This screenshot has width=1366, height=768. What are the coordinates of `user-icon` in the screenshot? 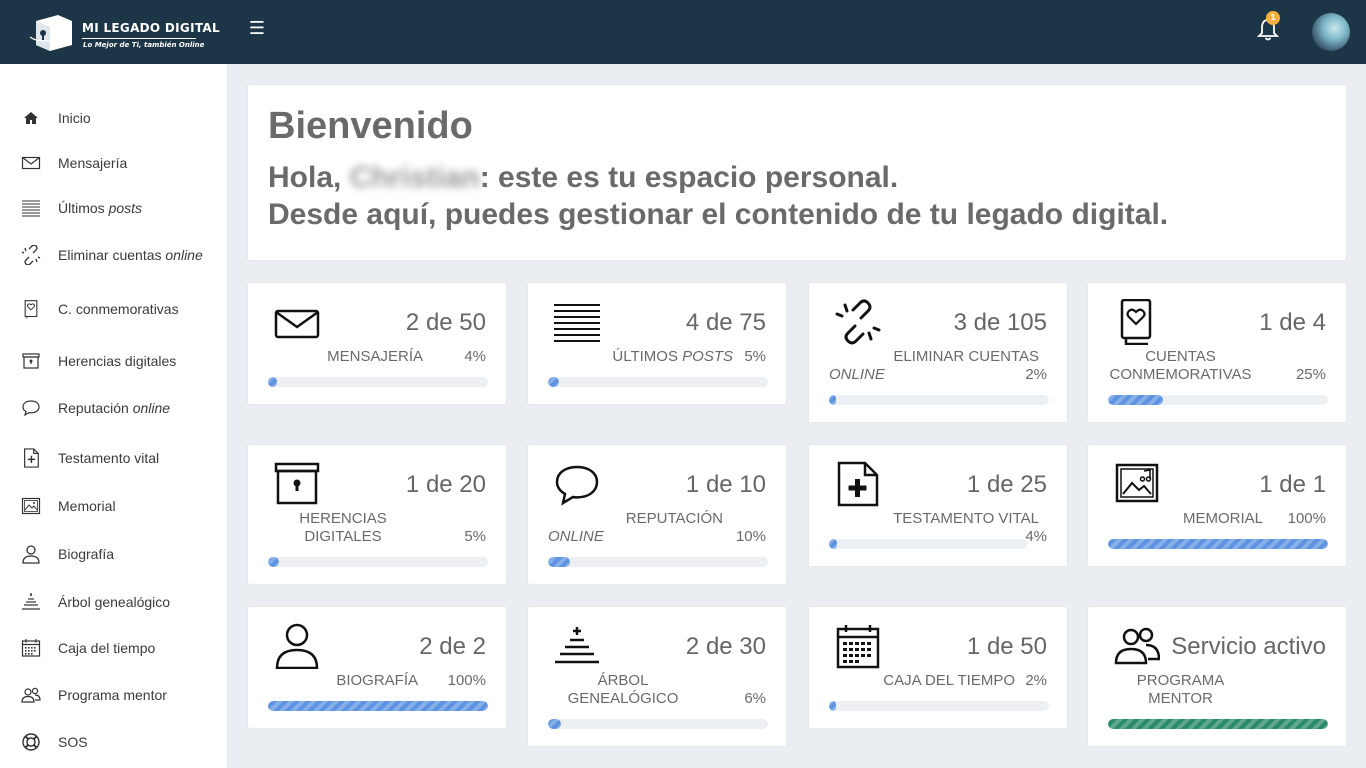 It's located at (31, 554).